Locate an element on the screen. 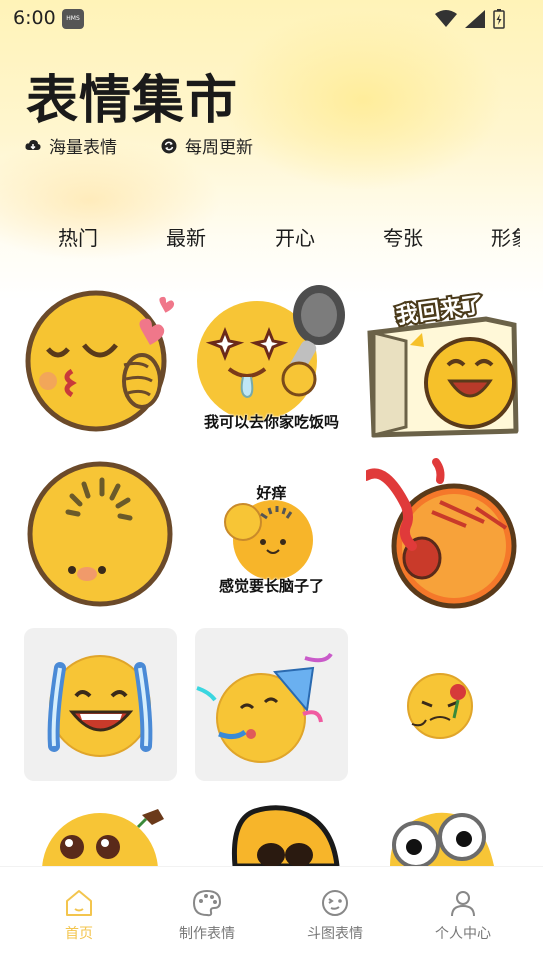  bottom-navigation: 首页 制作表情 斗图表情 个人中心 is located at coordinates (271, 916).